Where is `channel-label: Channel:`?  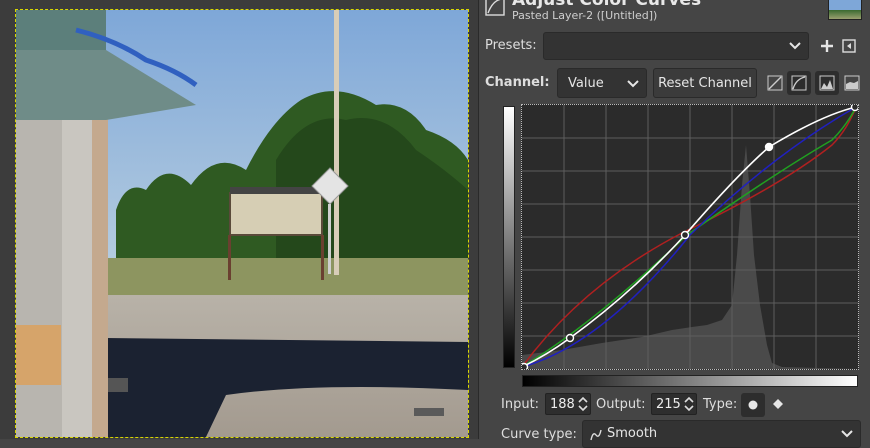 channel-label: Channel: is located at coordinates (517, 82).